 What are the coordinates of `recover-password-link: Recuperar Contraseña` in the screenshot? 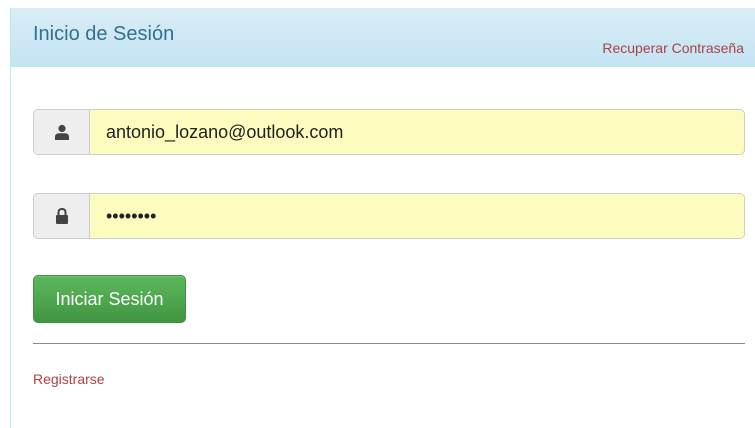 It's located at (673, 48).